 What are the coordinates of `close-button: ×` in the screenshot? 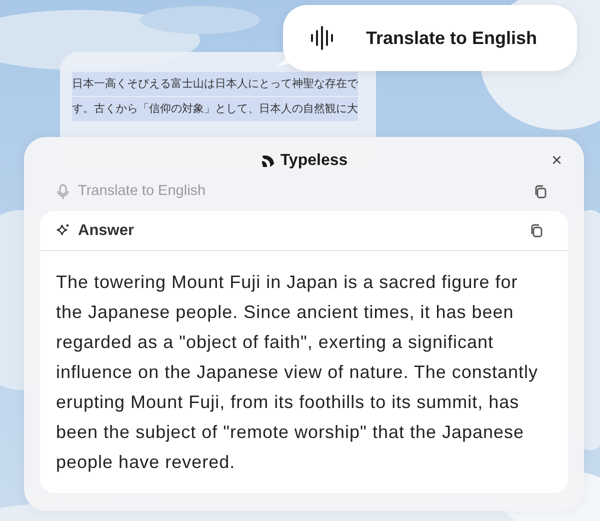 It's located at (556, 160).